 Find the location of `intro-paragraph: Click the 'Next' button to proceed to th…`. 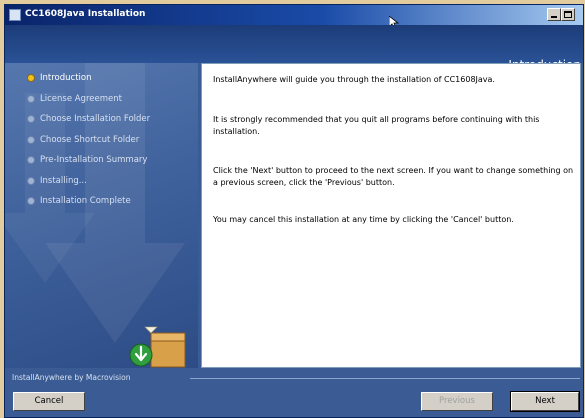

intro-paragraph: Click the 'Next' button to proceed to th… is located at coordinates (393, 176).